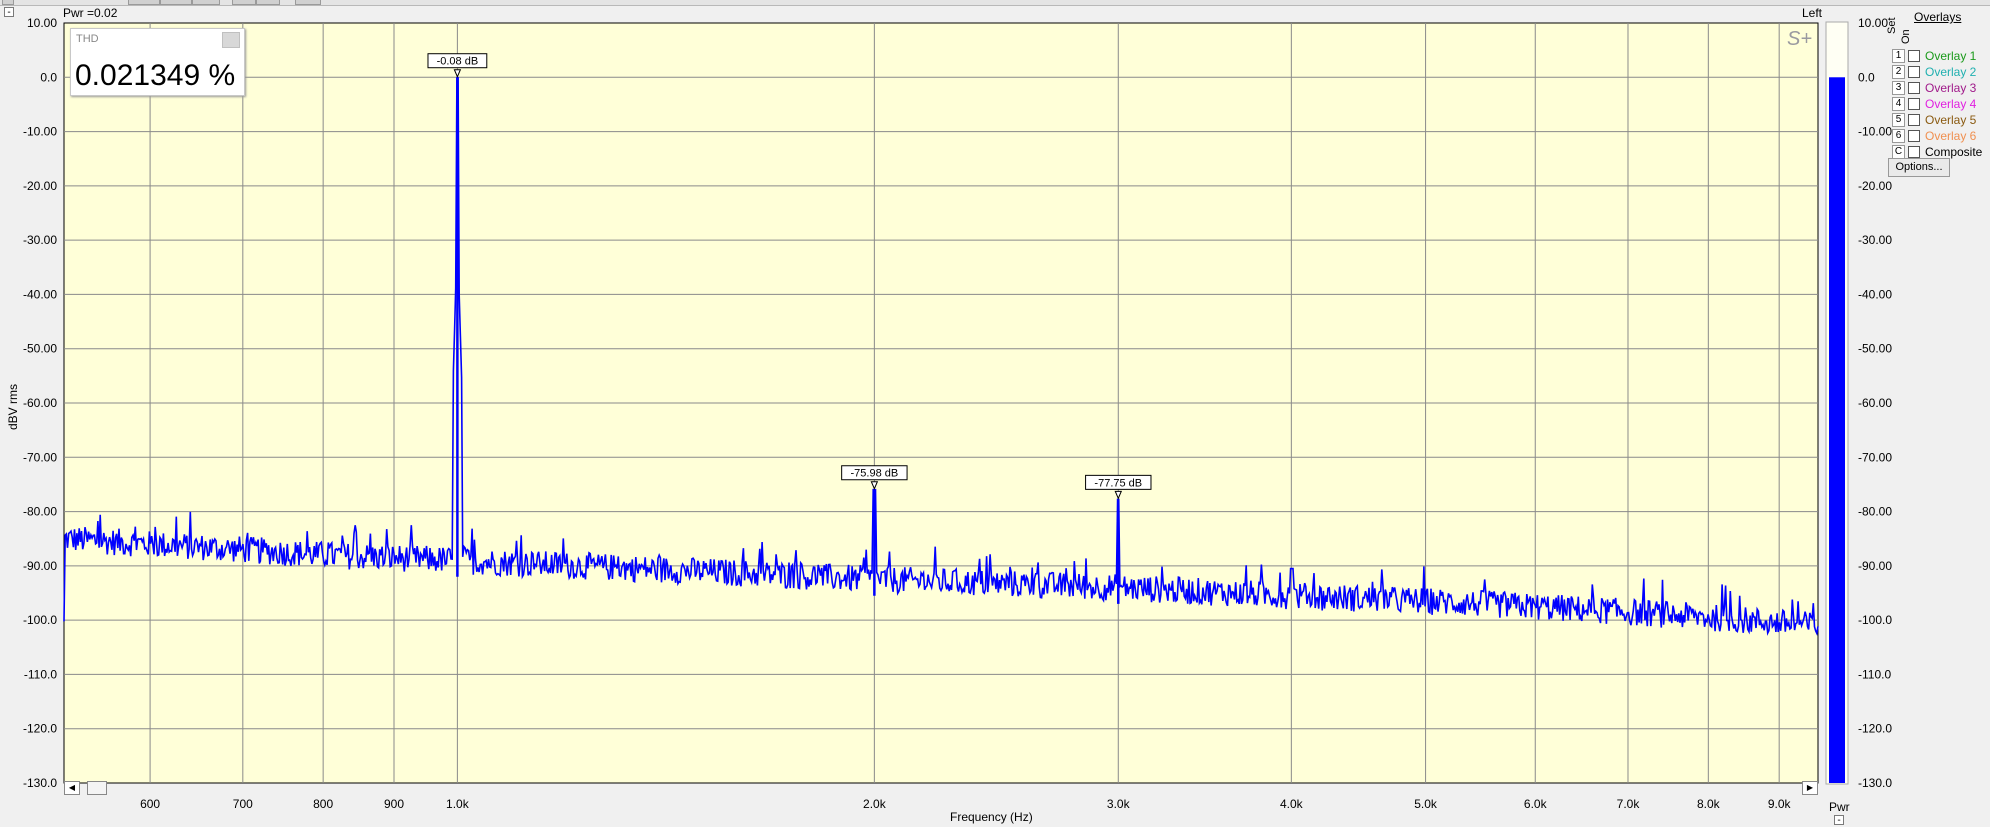  What do you see at coordinates (48, 77) in the screenshot?
I see `y-tick-label: 0.0` at bounding box center [48, 77].